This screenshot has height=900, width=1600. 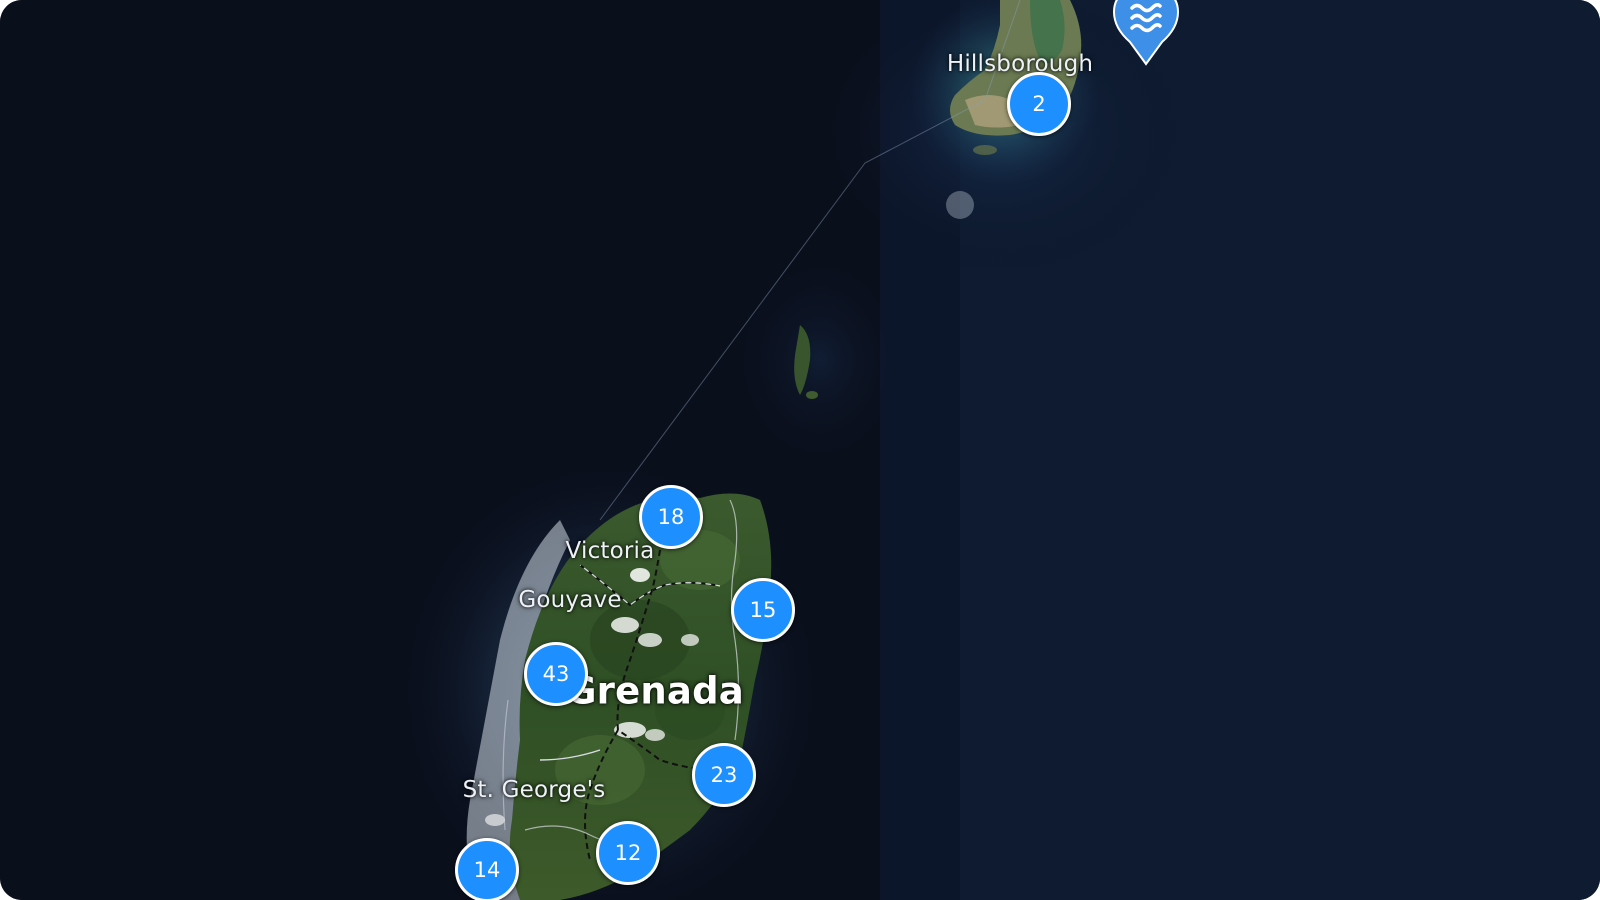 What do you see at coordinates (655, 691) in the screenshot?
I see `place-label-grenada: Grenada` at bounding box center [655, 691].